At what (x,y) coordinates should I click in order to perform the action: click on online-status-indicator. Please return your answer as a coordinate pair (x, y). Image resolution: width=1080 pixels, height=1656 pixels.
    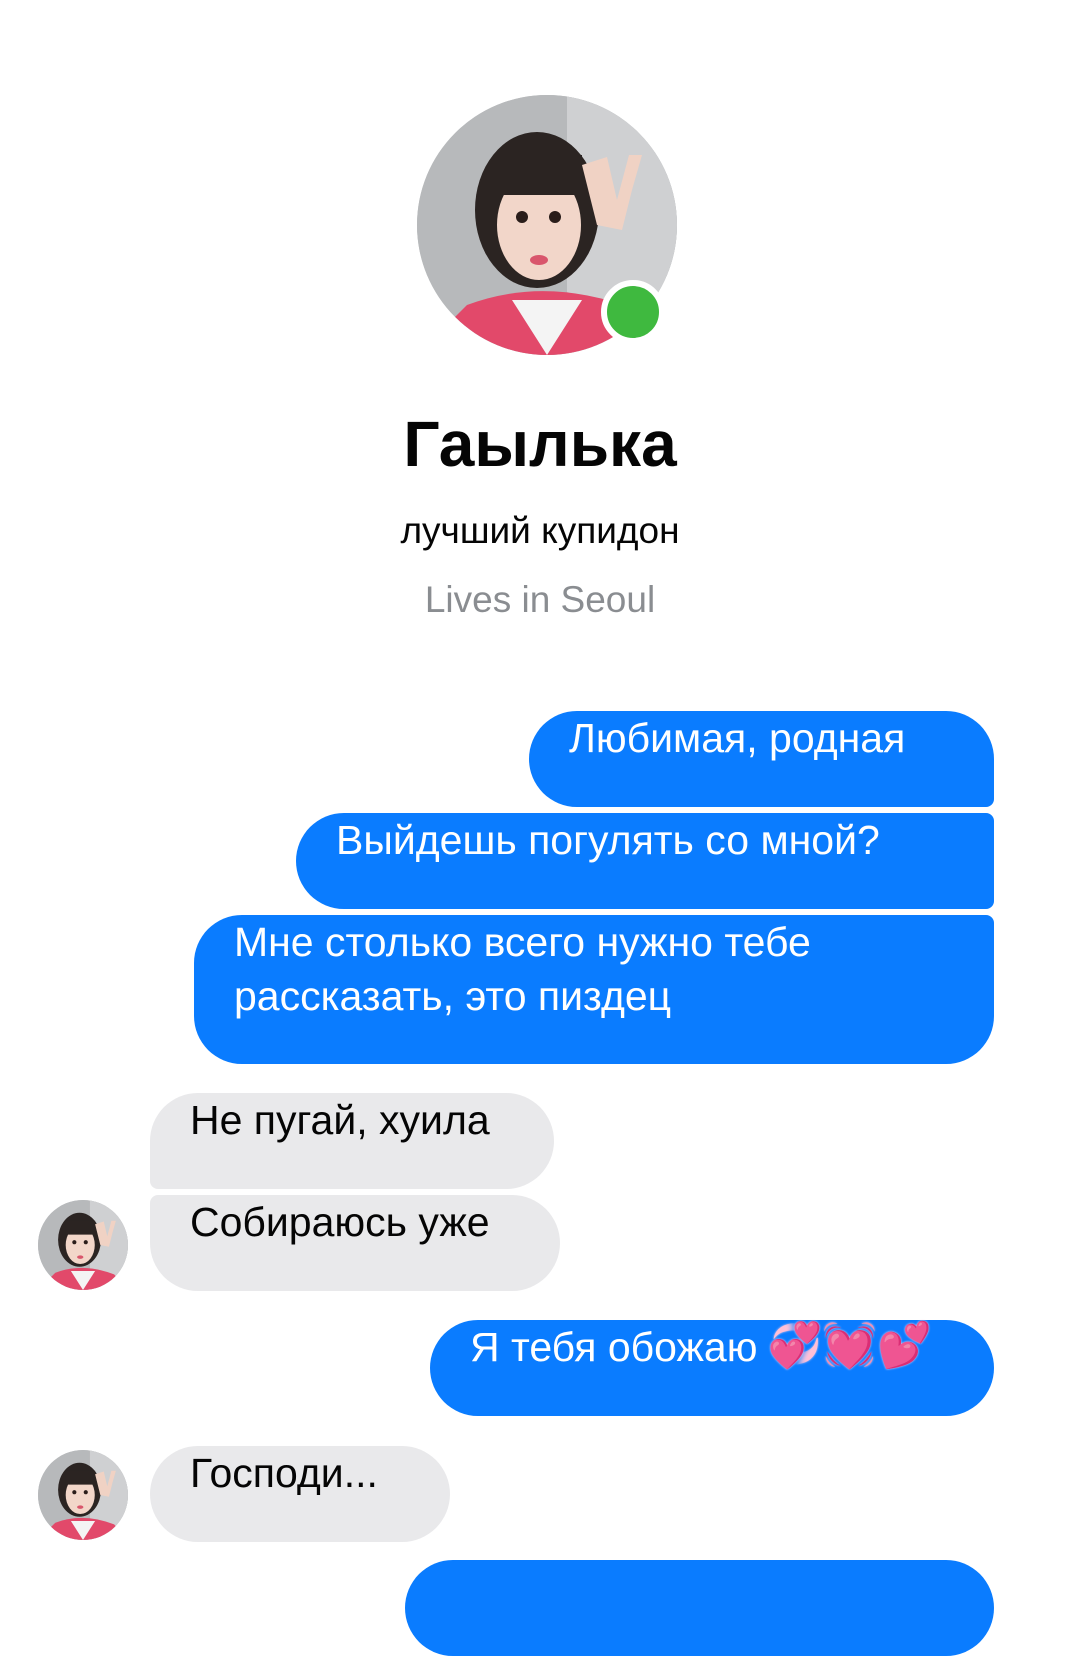
    Looking at the image, I should click on (633, 312).